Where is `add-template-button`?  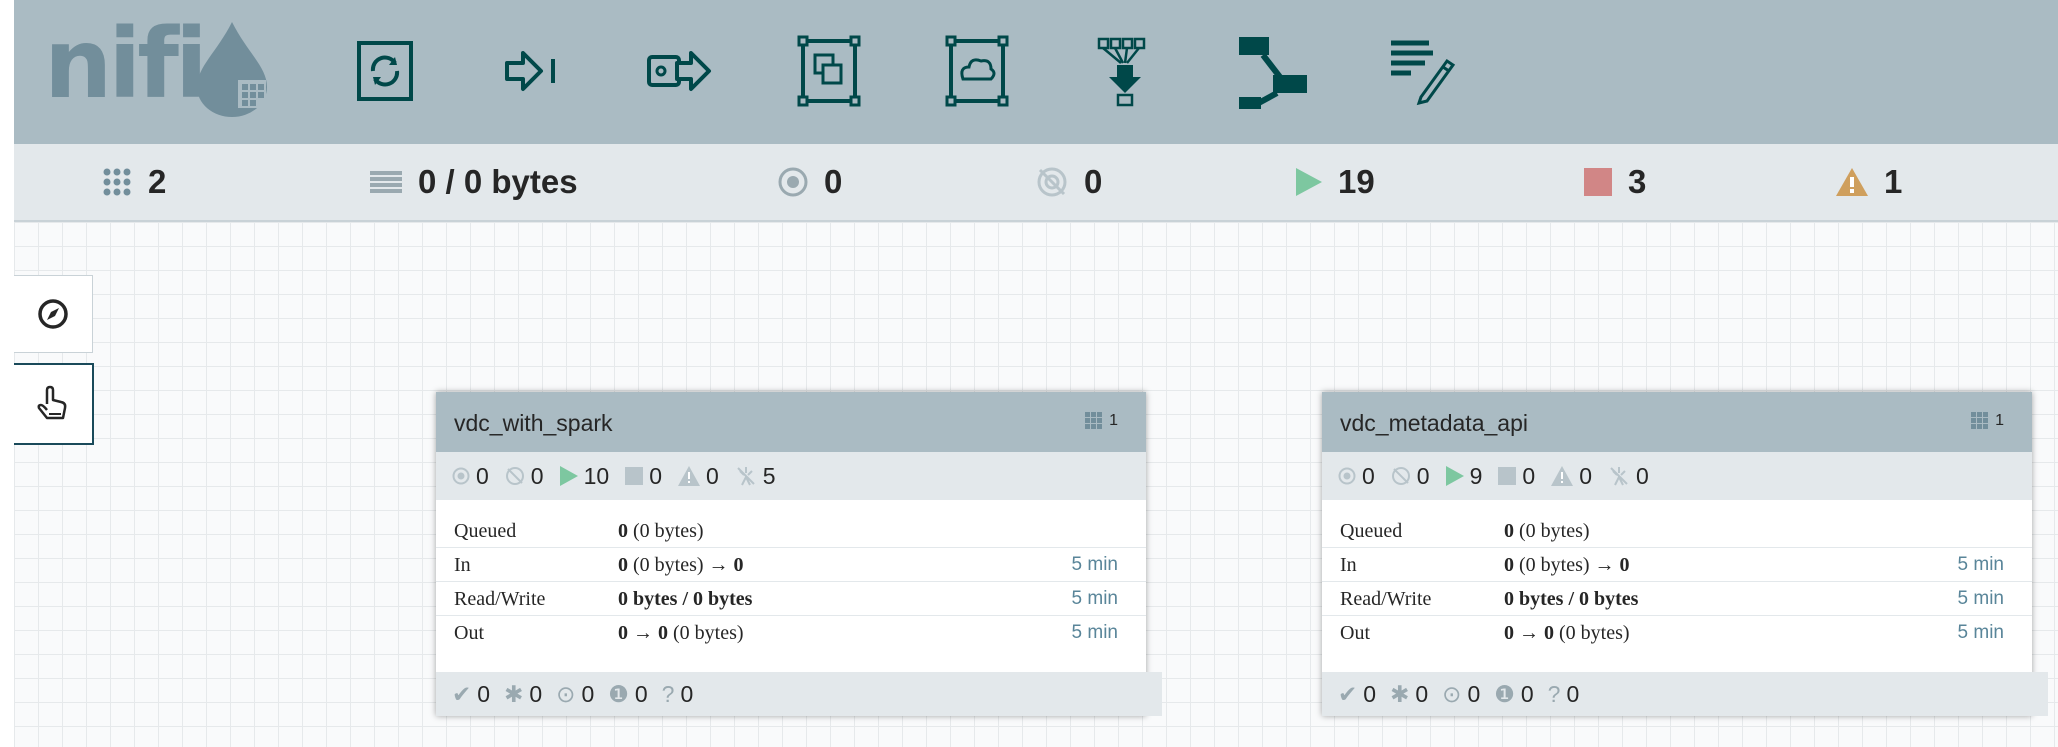
add-template-button is located at coordinates (1273, 71).